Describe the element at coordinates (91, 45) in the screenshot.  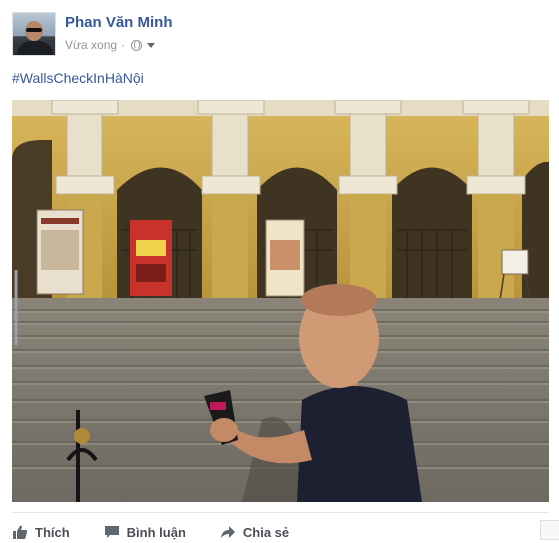
I see `post-timestamp: Vừa xong` at that location.